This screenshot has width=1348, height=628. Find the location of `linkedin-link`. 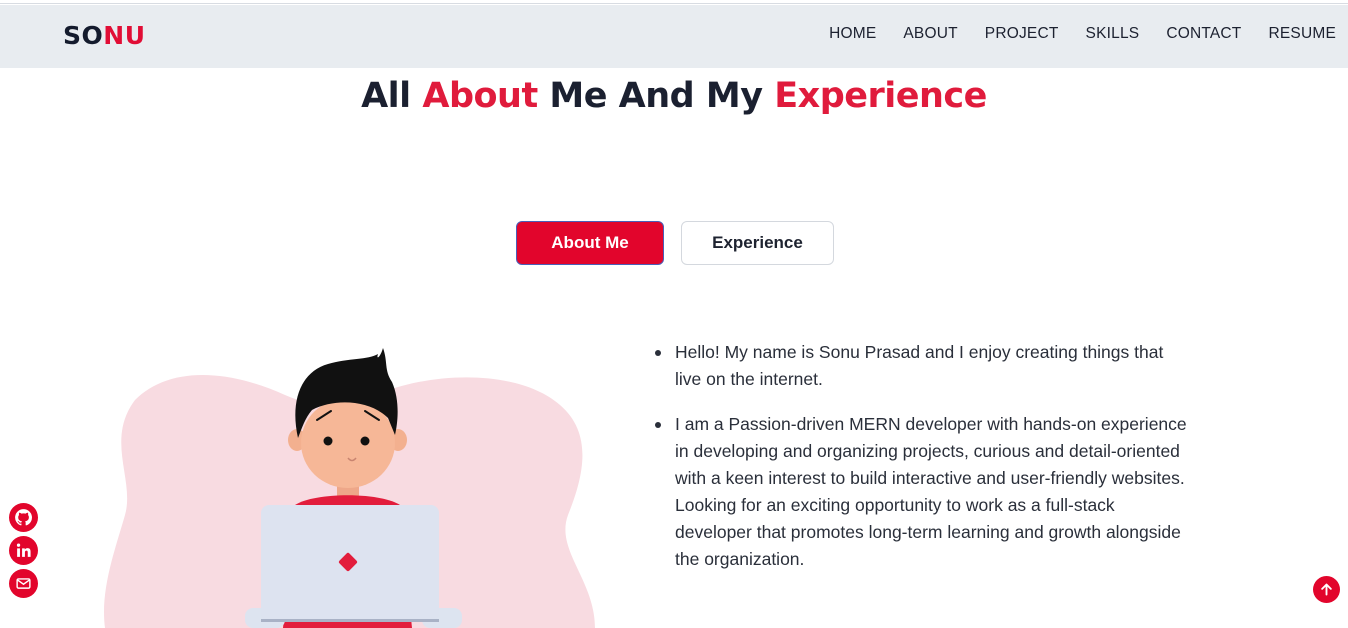

linkedin-link is located at coordinates (23, 550).